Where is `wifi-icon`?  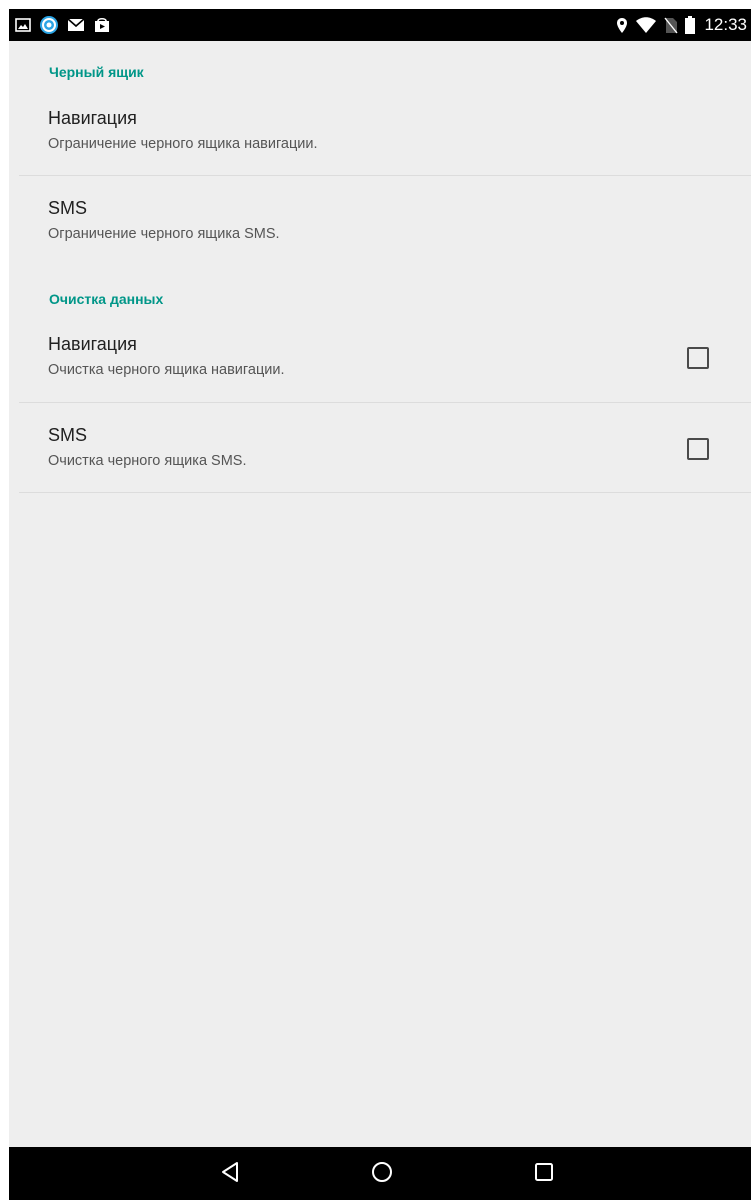
wifi-icon is located at coordinates (646, 25).